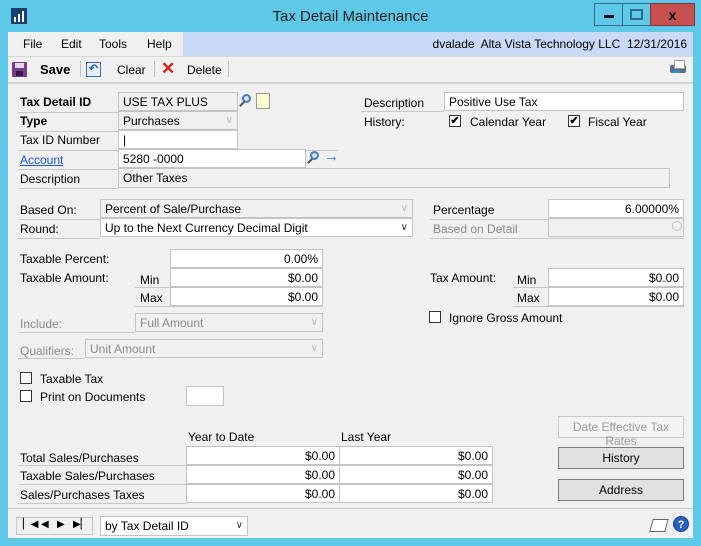 The width and height of the screenshot is (701, 546). I want to click on fiscal-year-label: Fiscal Year, so click(617, 122).